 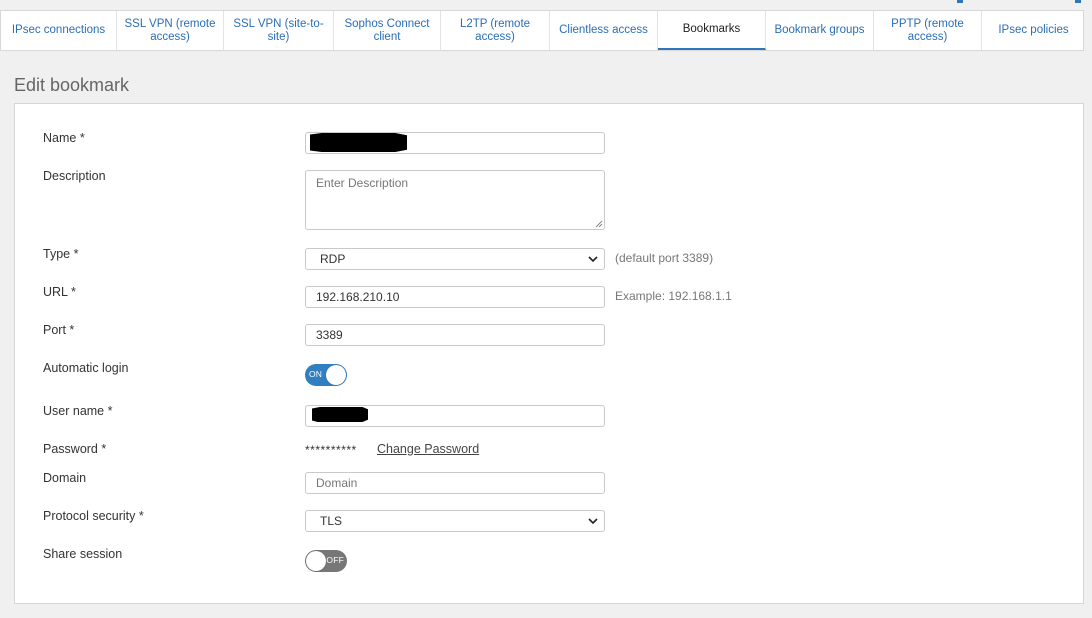 I want to click on protocol-security-select-value: TLS, so click(x=331, y=521).